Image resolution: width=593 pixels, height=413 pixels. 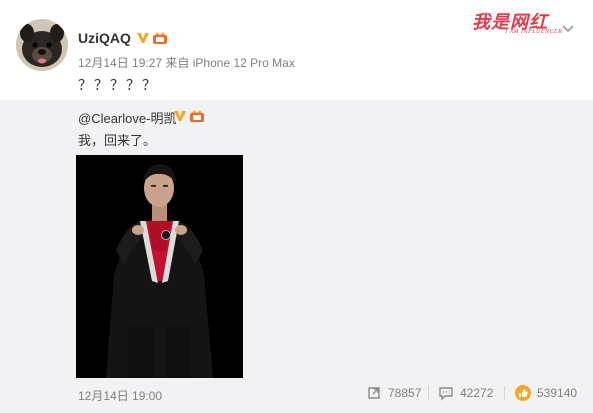 I want to click on source-prefix: 来自, so click(x=177, y=63).